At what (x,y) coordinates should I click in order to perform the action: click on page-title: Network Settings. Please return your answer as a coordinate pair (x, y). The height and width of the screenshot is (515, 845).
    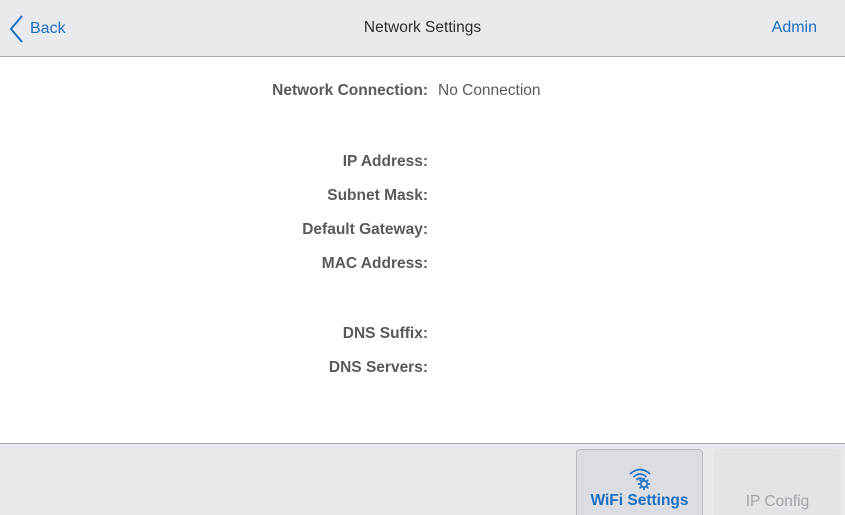
    Looking at the image, I should click on (422, 27).